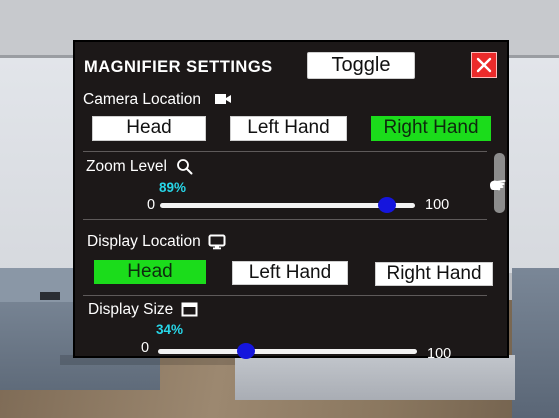 The image size is (559, 418). What do you see at coordinates (217, 242) in the screenshot?
I see `monitor-icon` at bounding box center [217, 242].